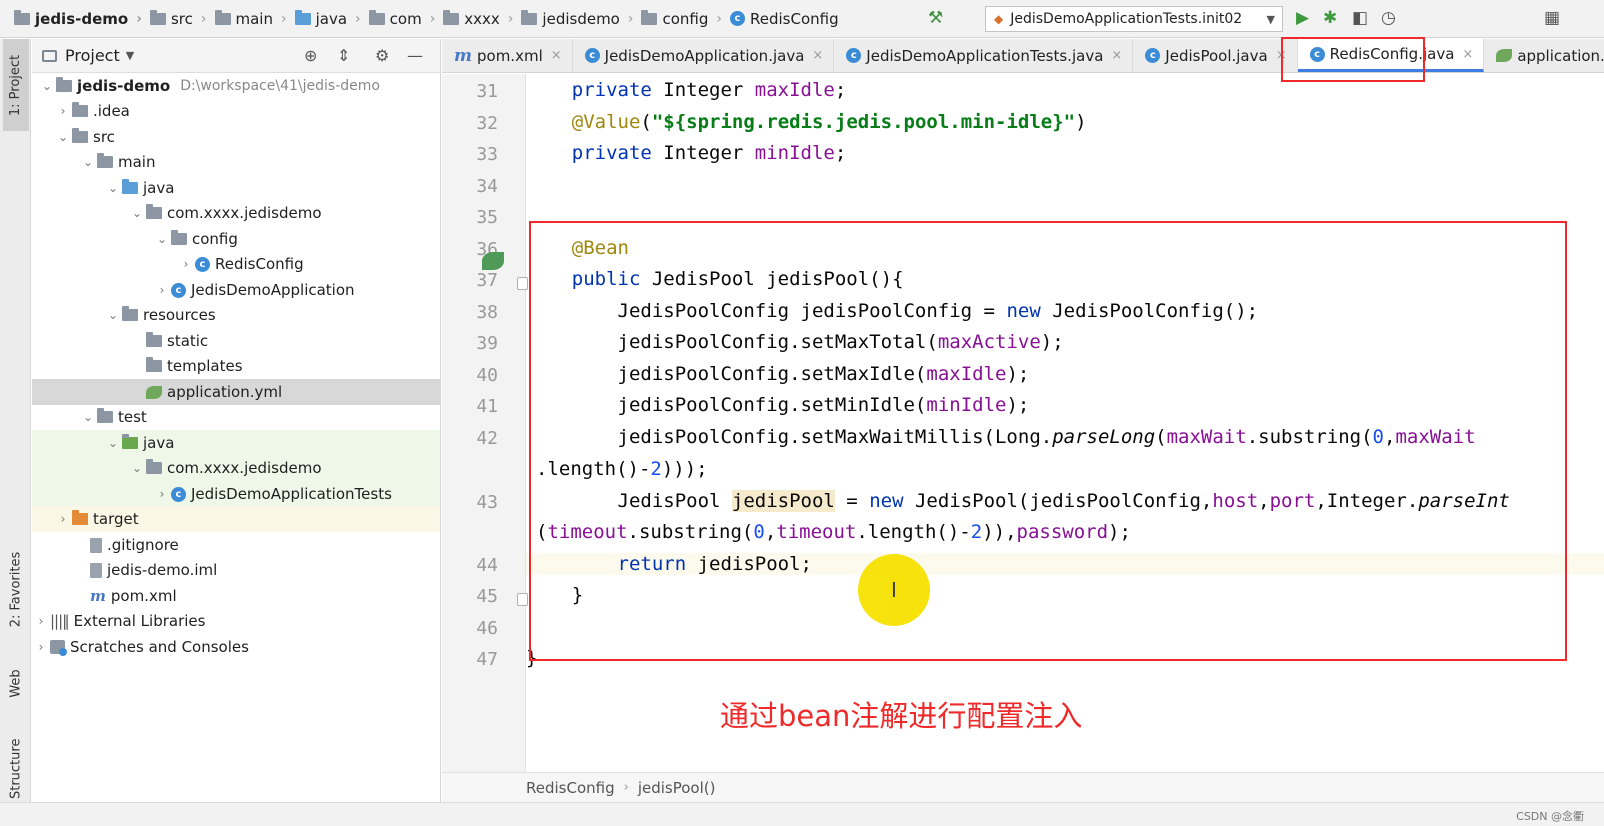 The width and height of the screenshot is (1604, 826). Describe the element at coordinates (80, 517) in the screenshot. I see `excluded-folder-icon` at that location.